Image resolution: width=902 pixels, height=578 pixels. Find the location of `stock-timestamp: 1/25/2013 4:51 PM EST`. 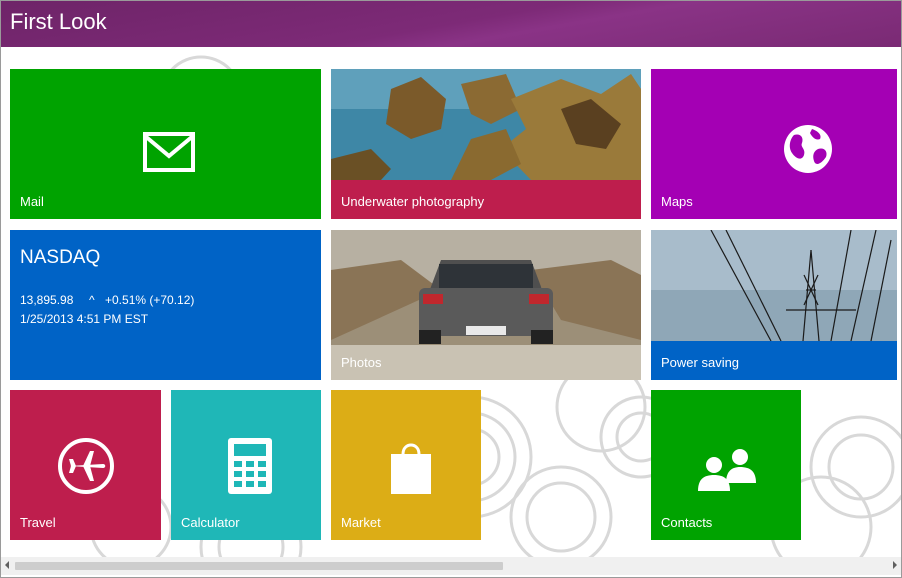

stock-timestamp: 1/25/2013 4:51 PM EST is located at coordinates (84, 319).